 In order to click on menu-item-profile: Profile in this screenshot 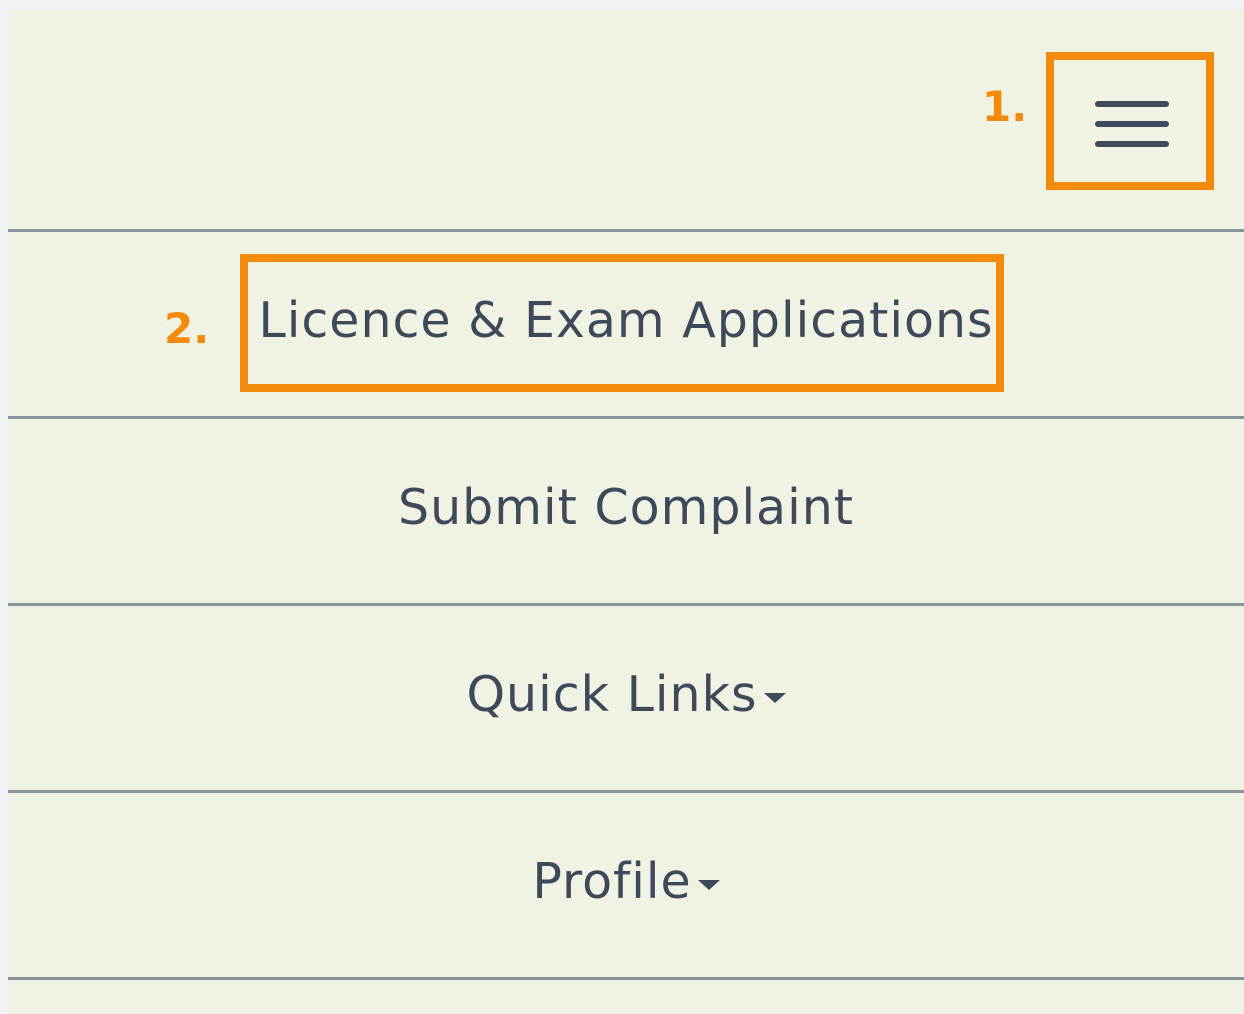, I will do `click(626, 881)`.